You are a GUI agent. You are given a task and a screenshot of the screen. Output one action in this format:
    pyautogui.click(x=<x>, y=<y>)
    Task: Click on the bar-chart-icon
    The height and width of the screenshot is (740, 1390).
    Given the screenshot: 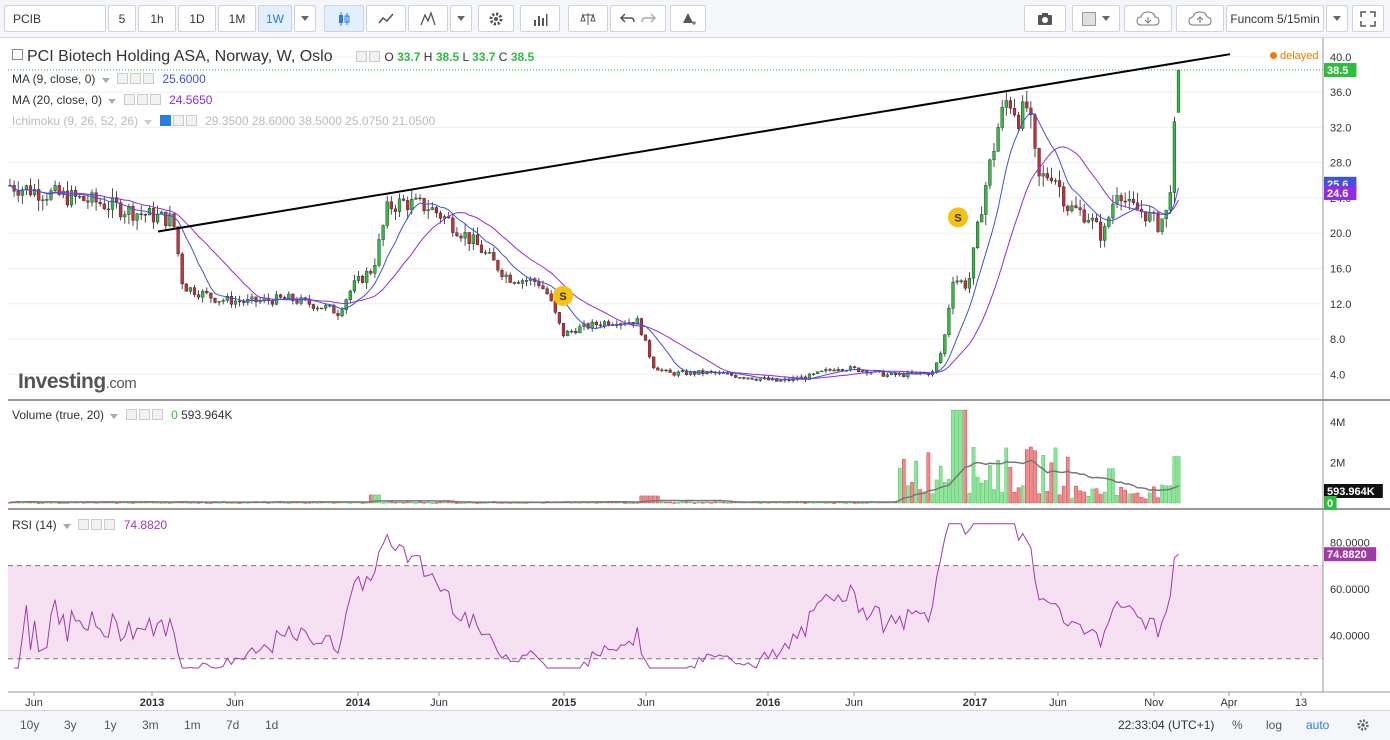 What is the action you would take?
    pyautogui.click(x=541, y=19)
    